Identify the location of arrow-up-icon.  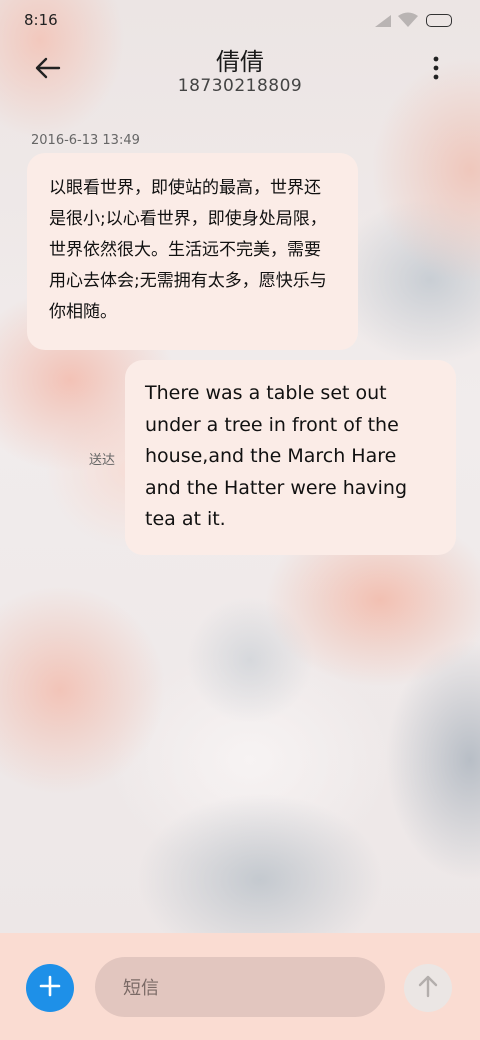
(428, 988).